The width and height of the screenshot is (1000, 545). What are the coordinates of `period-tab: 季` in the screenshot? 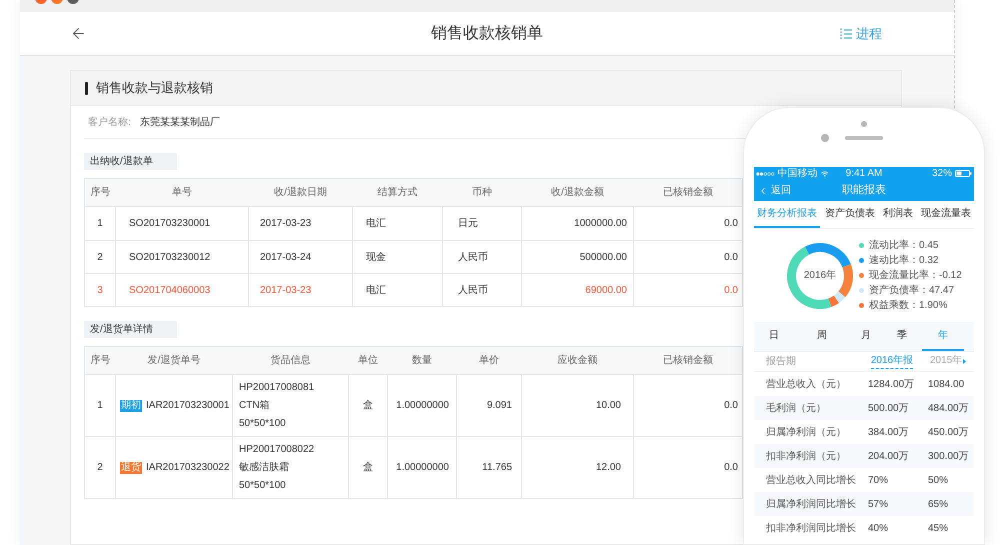 It's located at (902, 336).